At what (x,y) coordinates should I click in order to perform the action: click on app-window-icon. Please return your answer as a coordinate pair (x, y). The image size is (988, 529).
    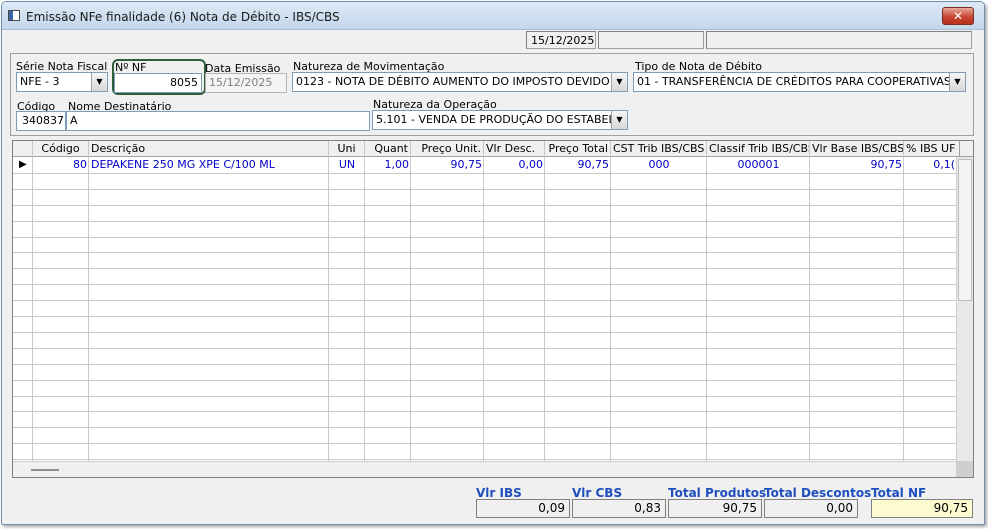
    Looking at the image, I should click on (14, 15).